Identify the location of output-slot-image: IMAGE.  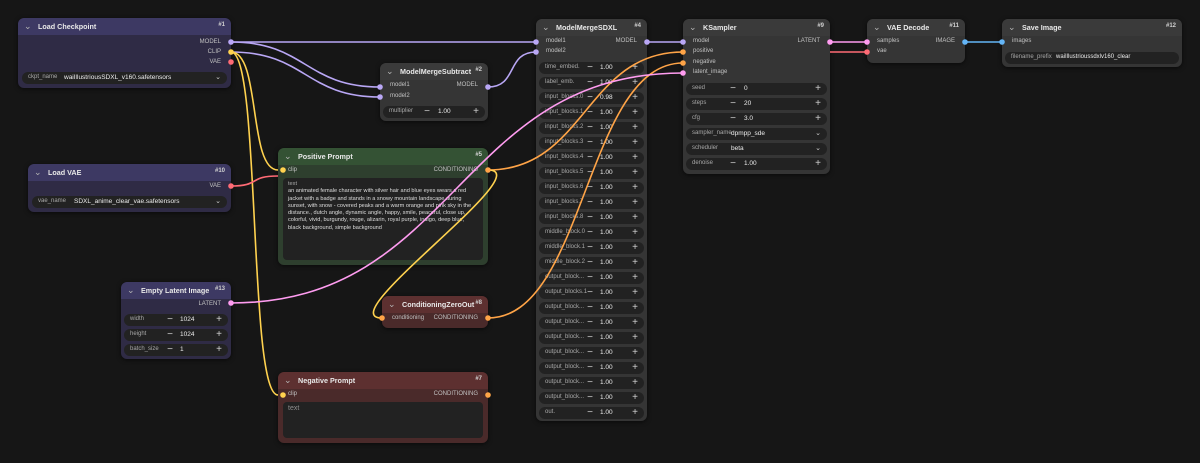
(945, 41).